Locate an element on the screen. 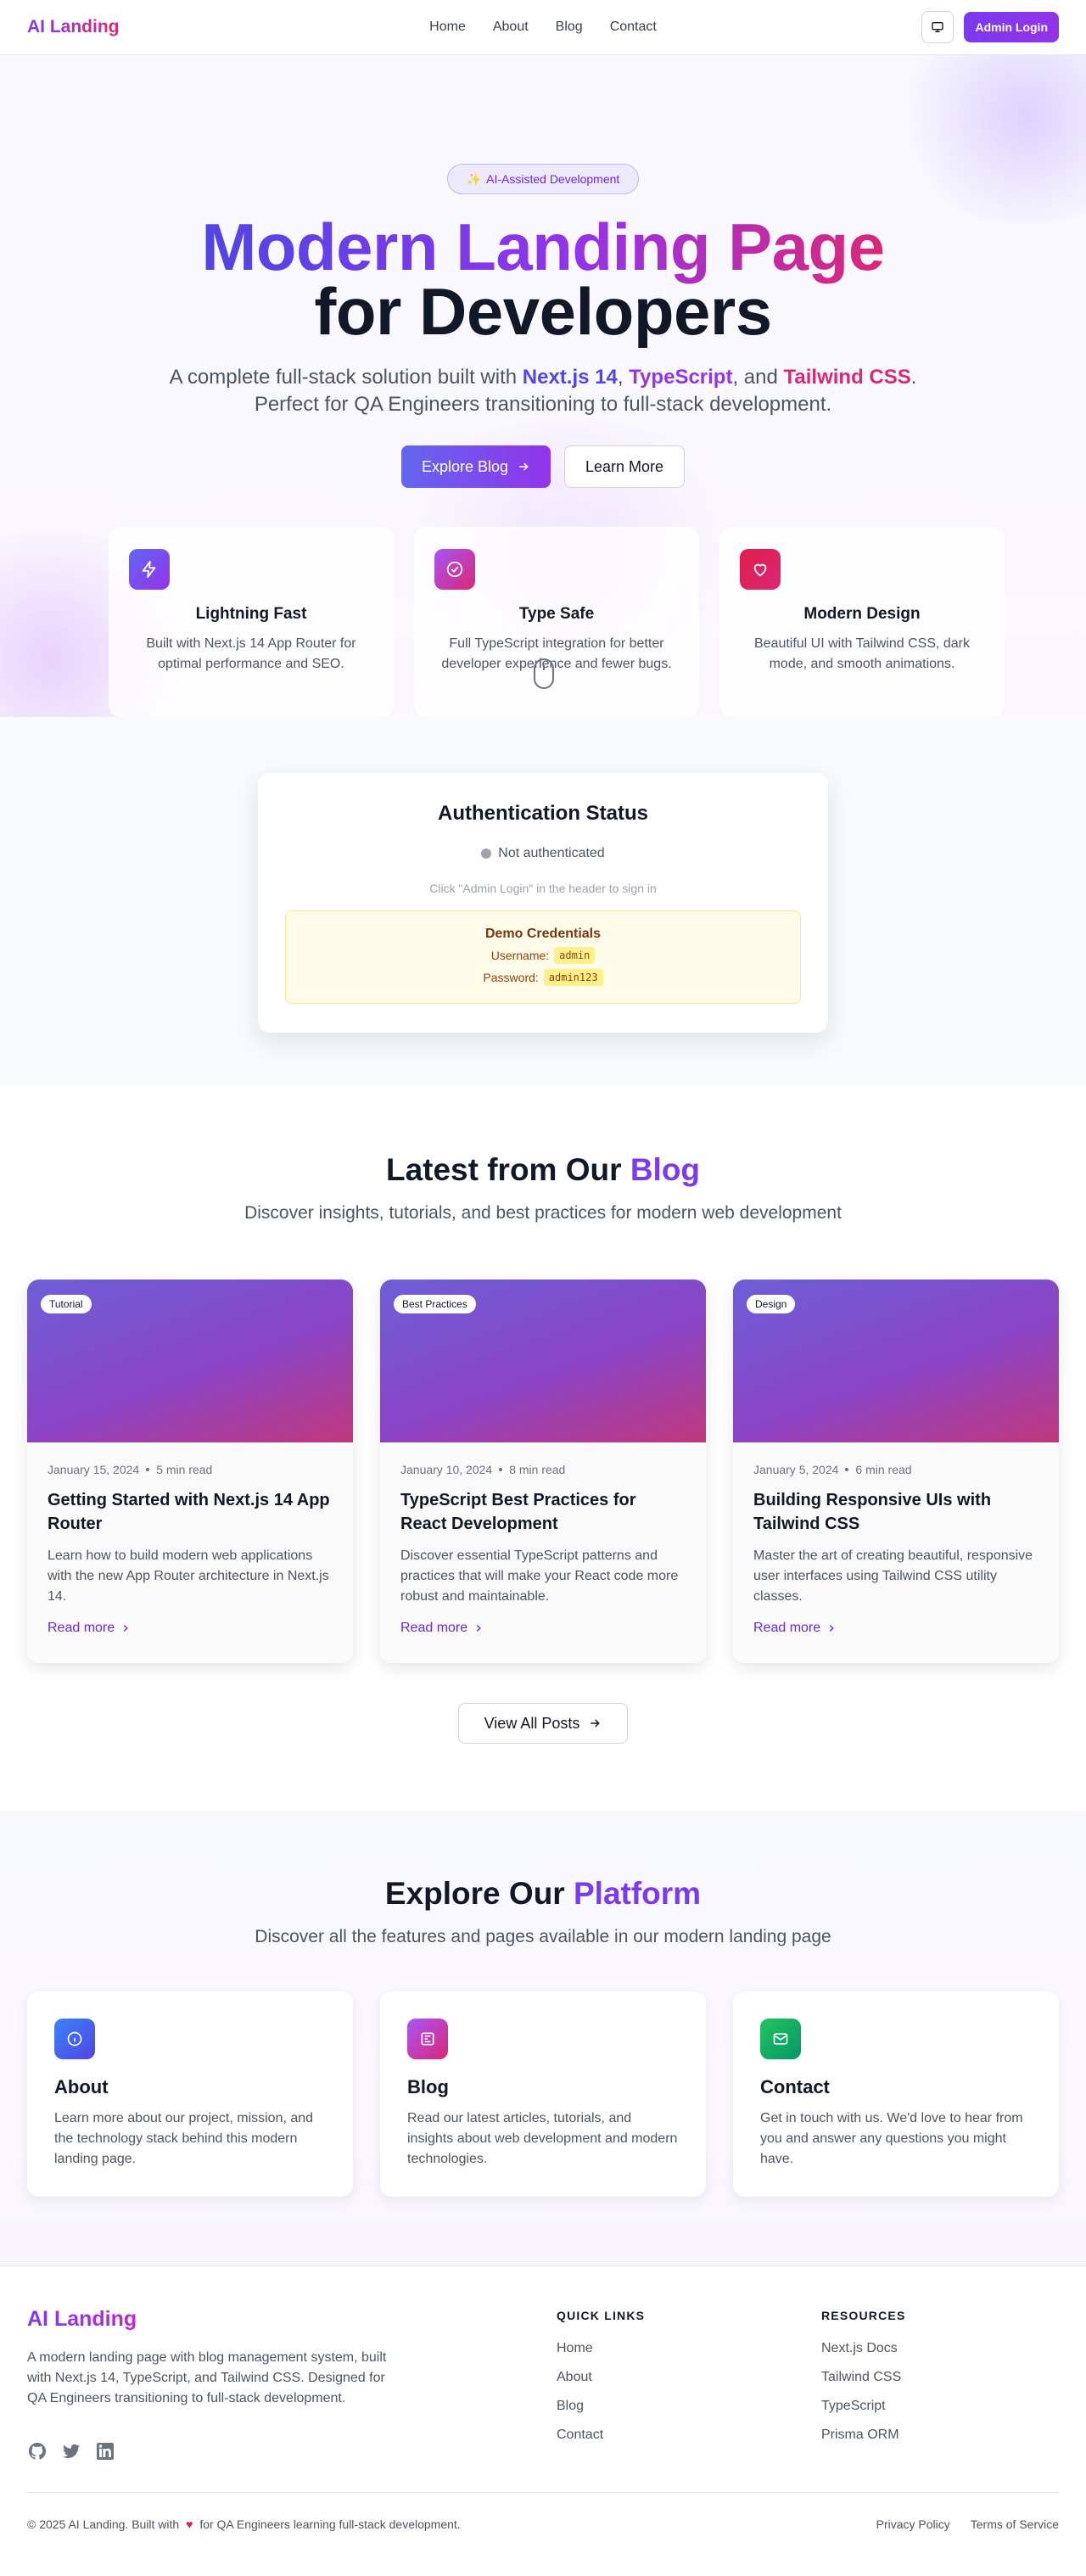  terms-of-service-link: Terms of Service is located at coordinates (1015, 2524).